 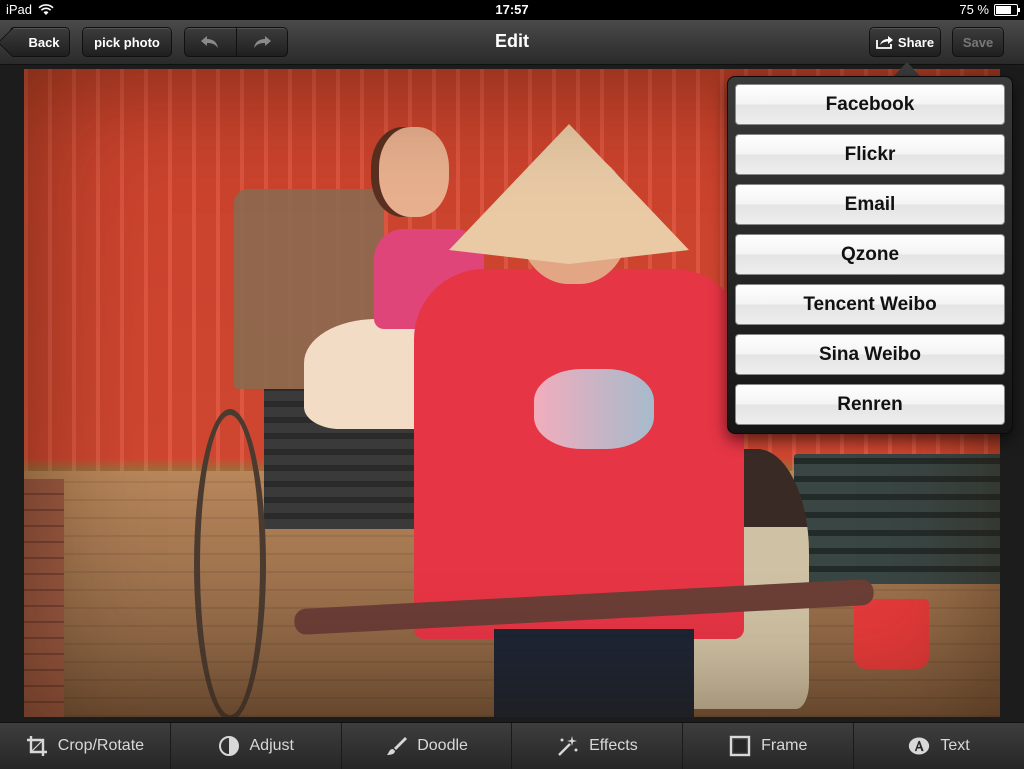 I want to click on share-item-qzone: Qzone, so click(x=870, y=254).